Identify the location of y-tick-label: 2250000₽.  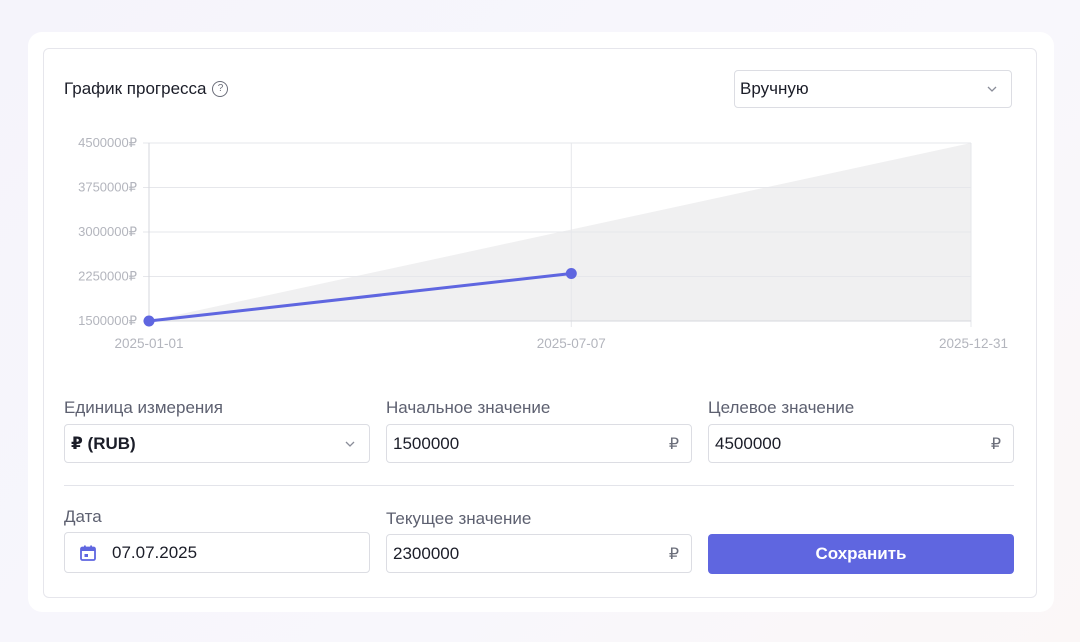
(107, 276).